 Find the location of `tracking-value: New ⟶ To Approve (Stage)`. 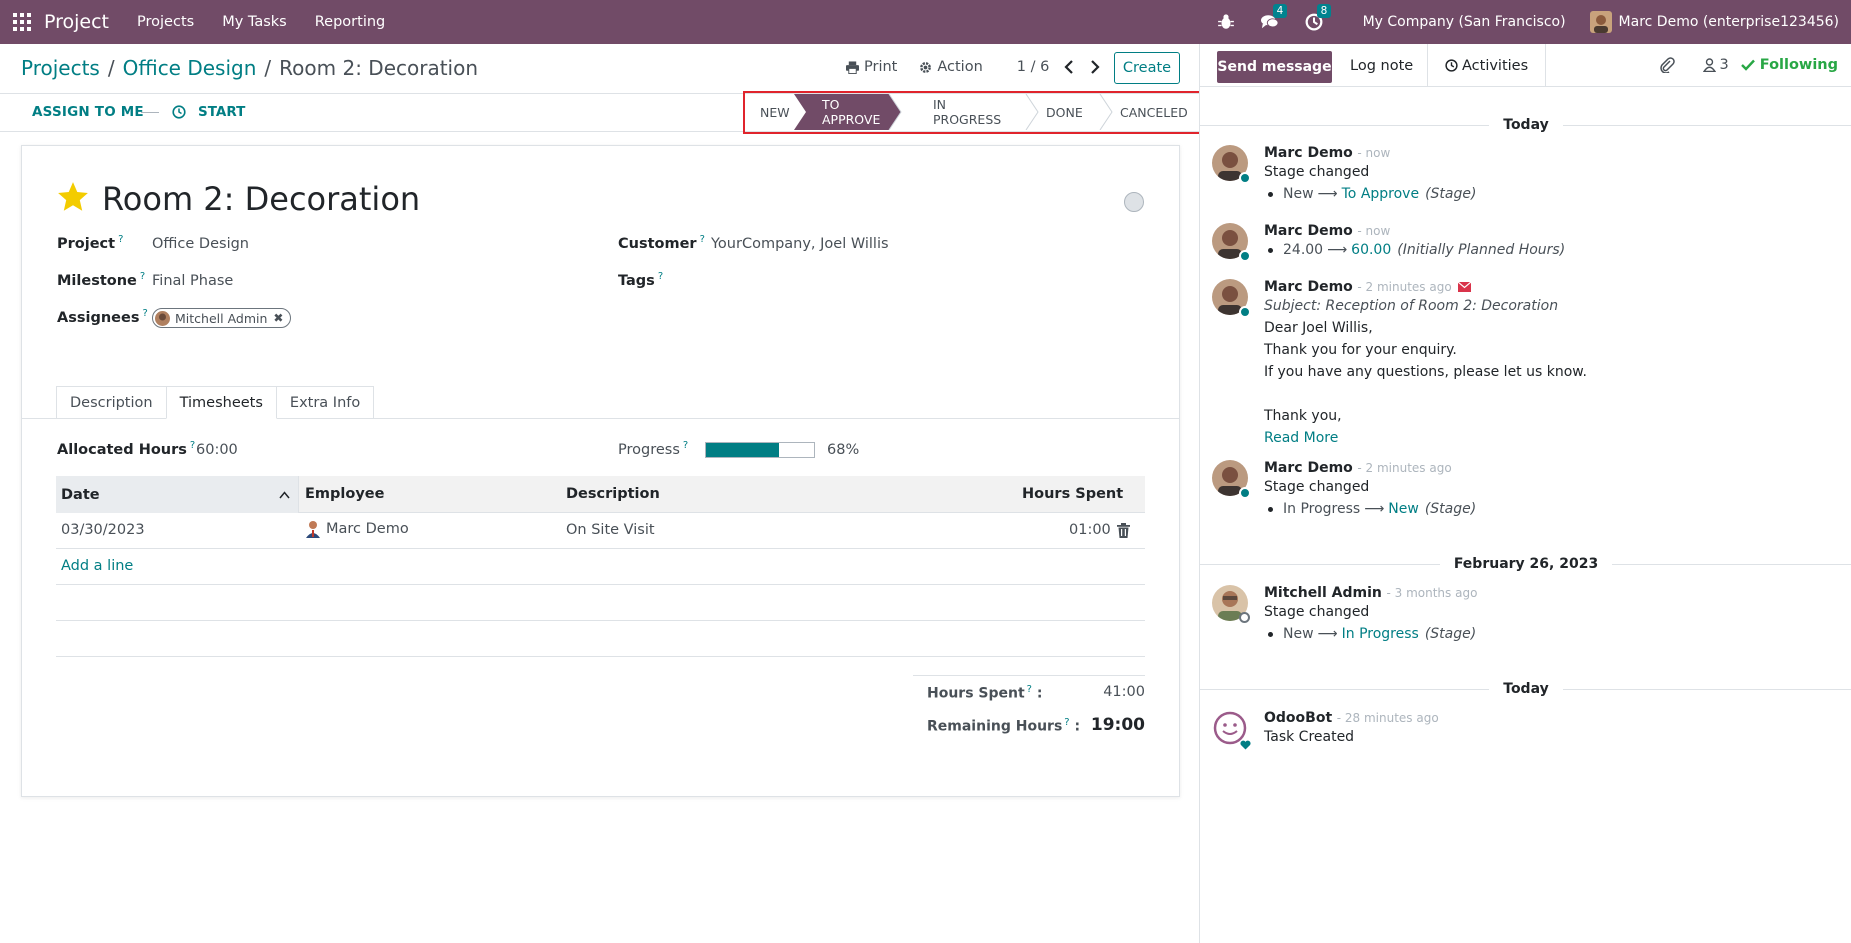

tracking-value: New ⟶ To Approve (Stage) is located at coordinates (1544, 194).